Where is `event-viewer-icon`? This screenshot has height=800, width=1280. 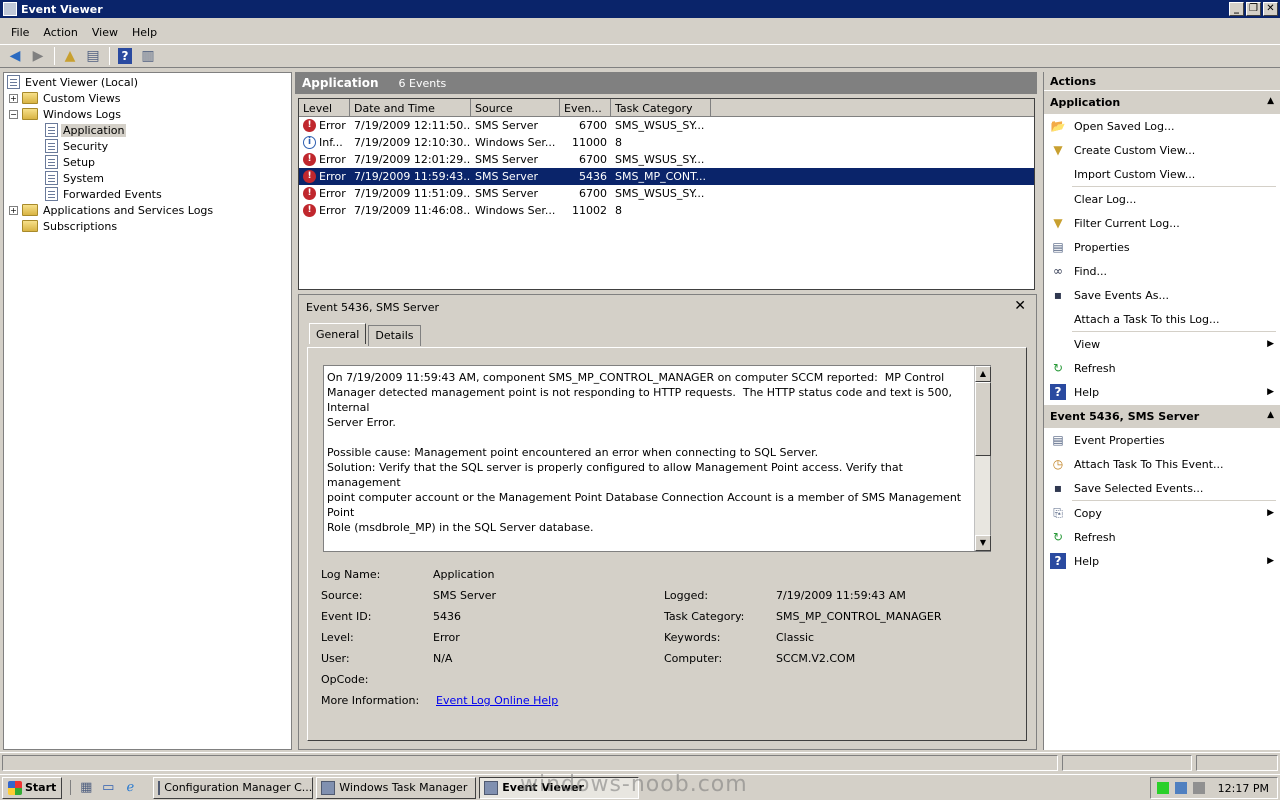 event-viewer-icon is located at coordinates (491, 787).